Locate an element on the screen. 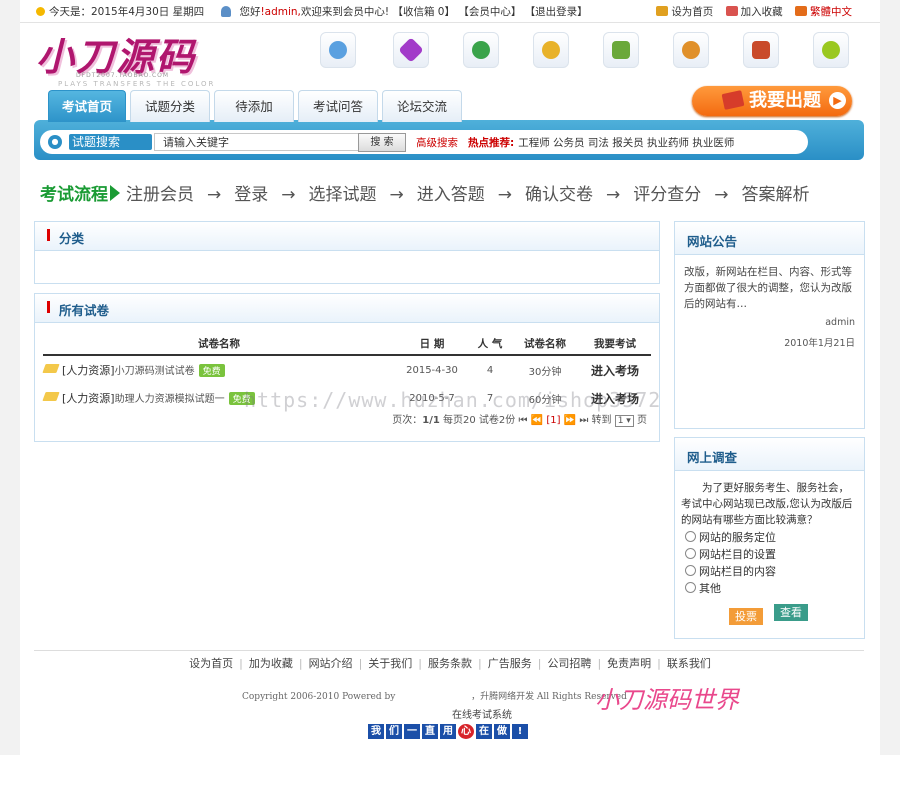 Image resolution: width=900 pixels, height=796 pixels. footer-link: 广告服务 is located at coordinates (510, 663).